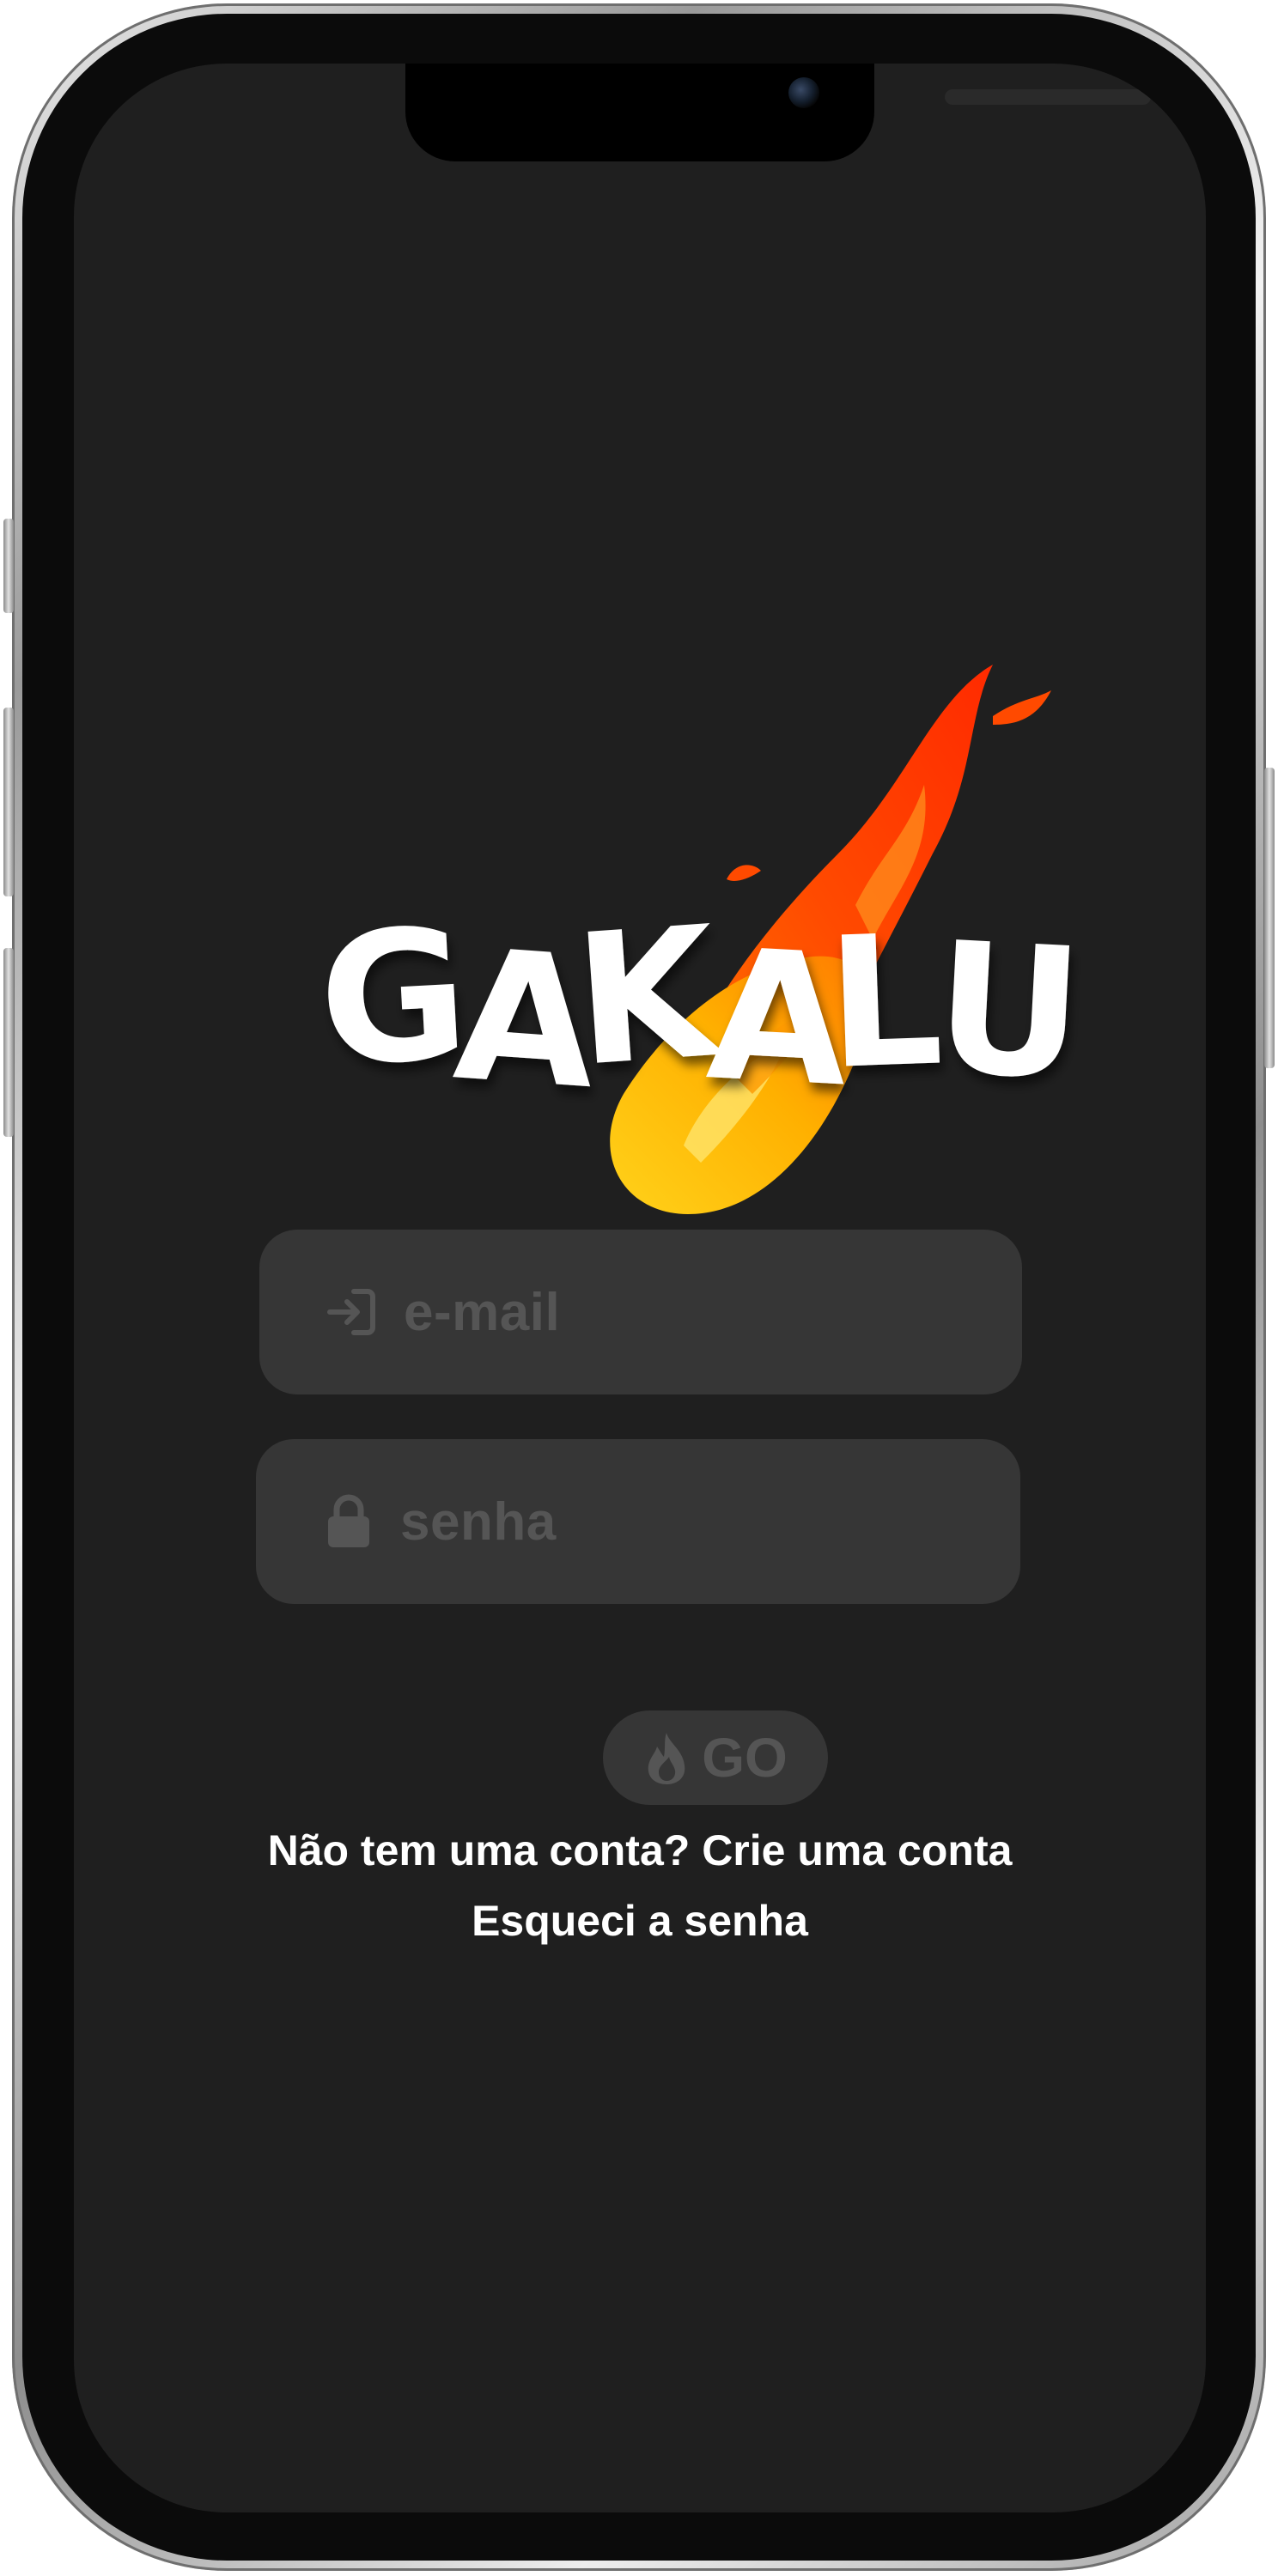  Describe the element at coordinates (640, 1850) in the screenshot. I see `signup-link: Não tem uma conta? Crie uma conta` at that location.